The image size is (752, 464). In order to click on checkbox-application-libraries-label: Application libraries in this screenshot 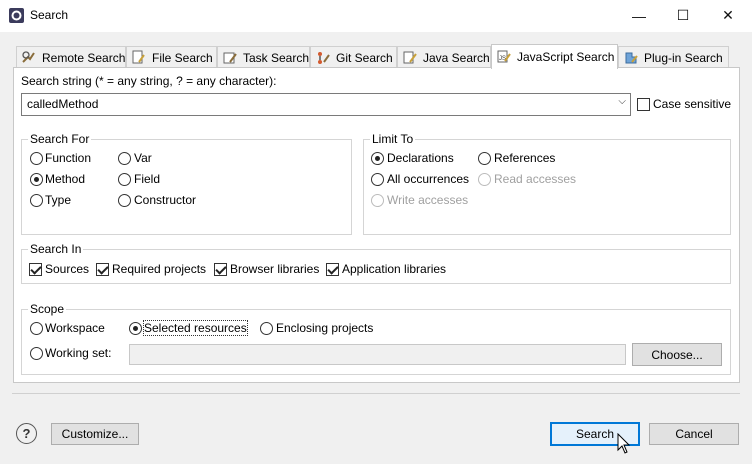, I will do `click(394, 269)`.